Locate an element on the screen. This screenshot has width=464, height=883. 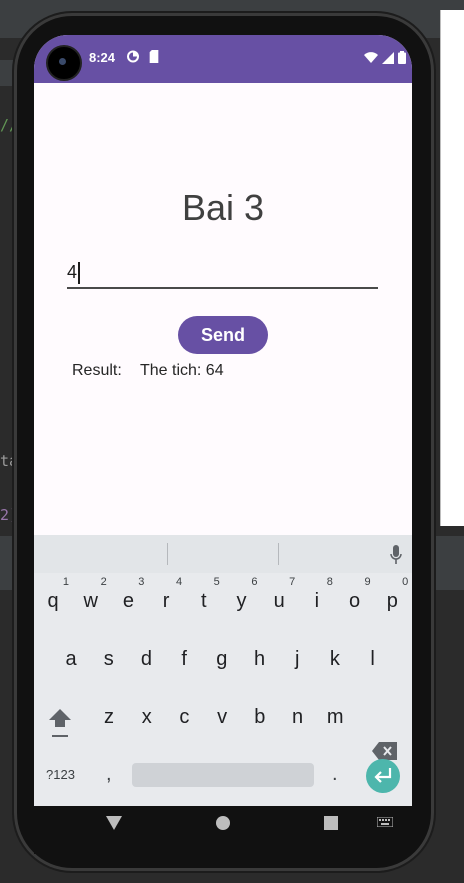
key-s: s is located at coordinates (109, 655).